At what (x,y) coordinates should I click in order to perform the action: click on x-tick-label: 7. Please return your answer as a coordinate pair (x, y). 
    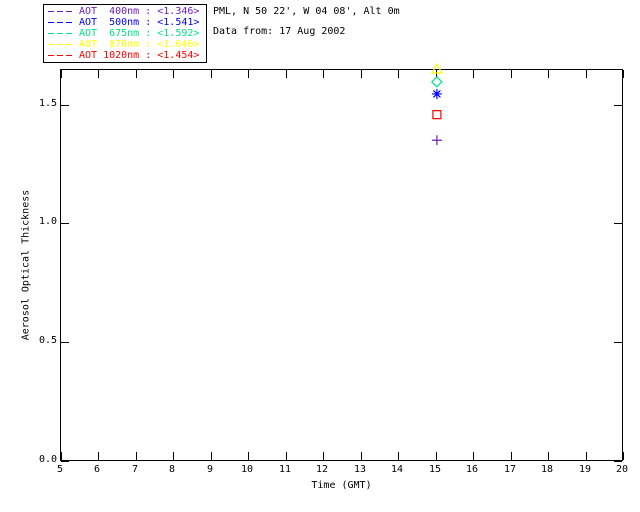
    Looking at the image, I should click on (135, 469).